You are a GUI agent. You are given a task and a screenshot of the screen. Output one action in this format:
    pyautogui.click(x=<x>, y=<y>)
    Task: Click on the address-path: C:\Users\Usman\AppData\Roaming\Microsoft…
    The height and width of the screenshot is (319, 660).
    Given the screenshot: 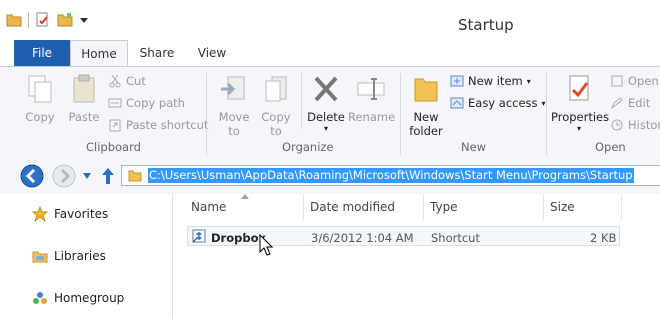 What is the action you would take?
    pyautogui.click(x=391, y=175)
    